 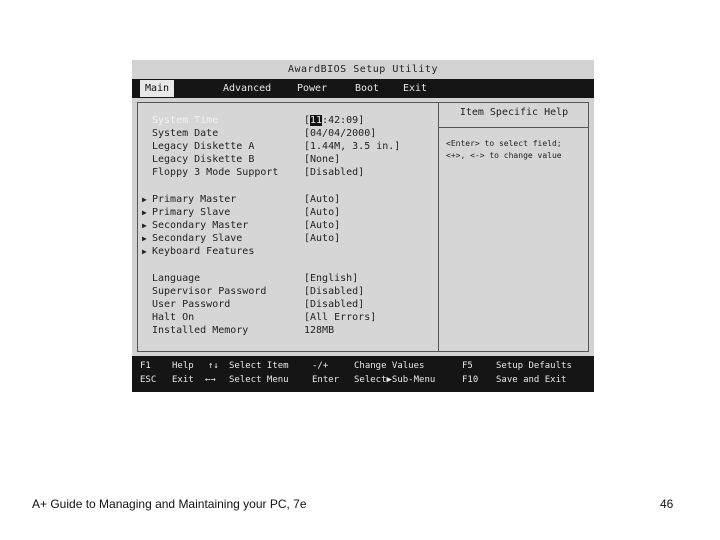 What do you see at coordinates (326, 380) in the screenshot?
I see `key-enter: Enter` at bounding box center [326, 380].